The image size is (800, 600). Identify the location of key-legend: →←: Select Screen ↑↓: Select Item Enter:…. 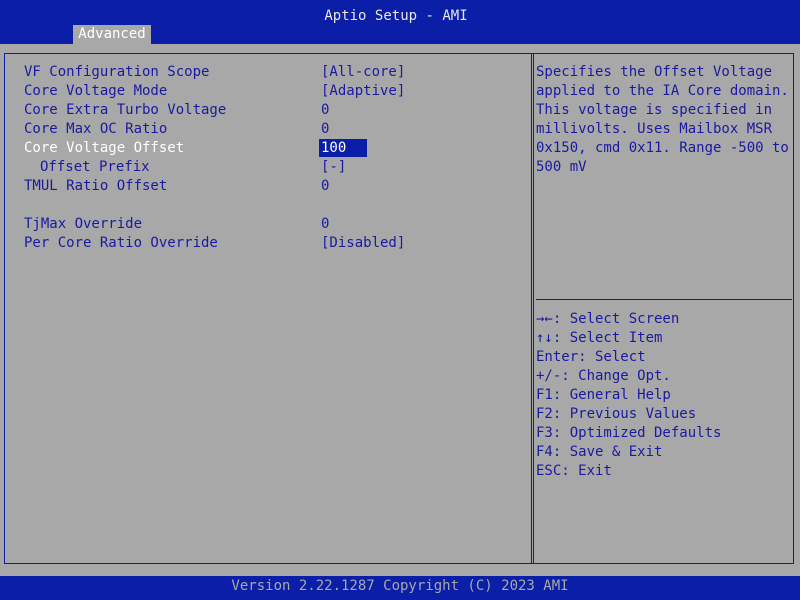
(664, 395).